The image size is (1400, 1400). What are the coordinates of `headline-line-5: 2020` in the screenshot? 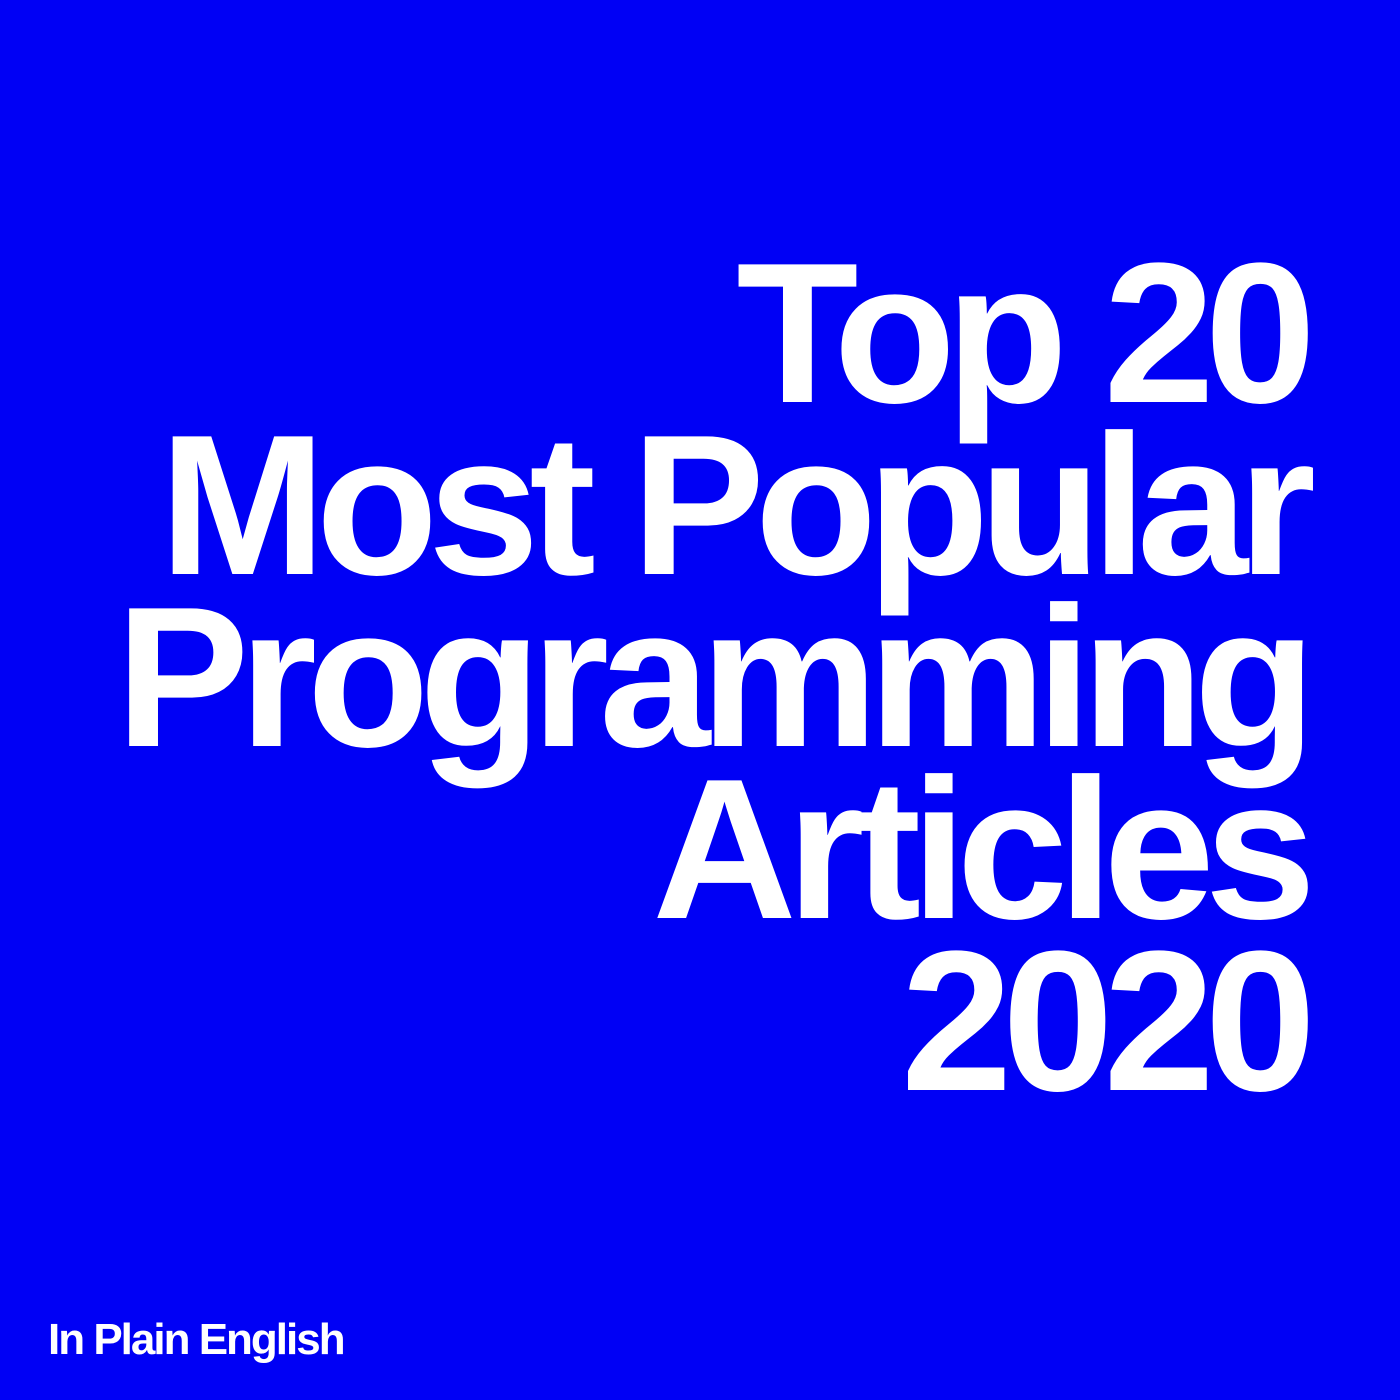 It's located at (1108, 1021).